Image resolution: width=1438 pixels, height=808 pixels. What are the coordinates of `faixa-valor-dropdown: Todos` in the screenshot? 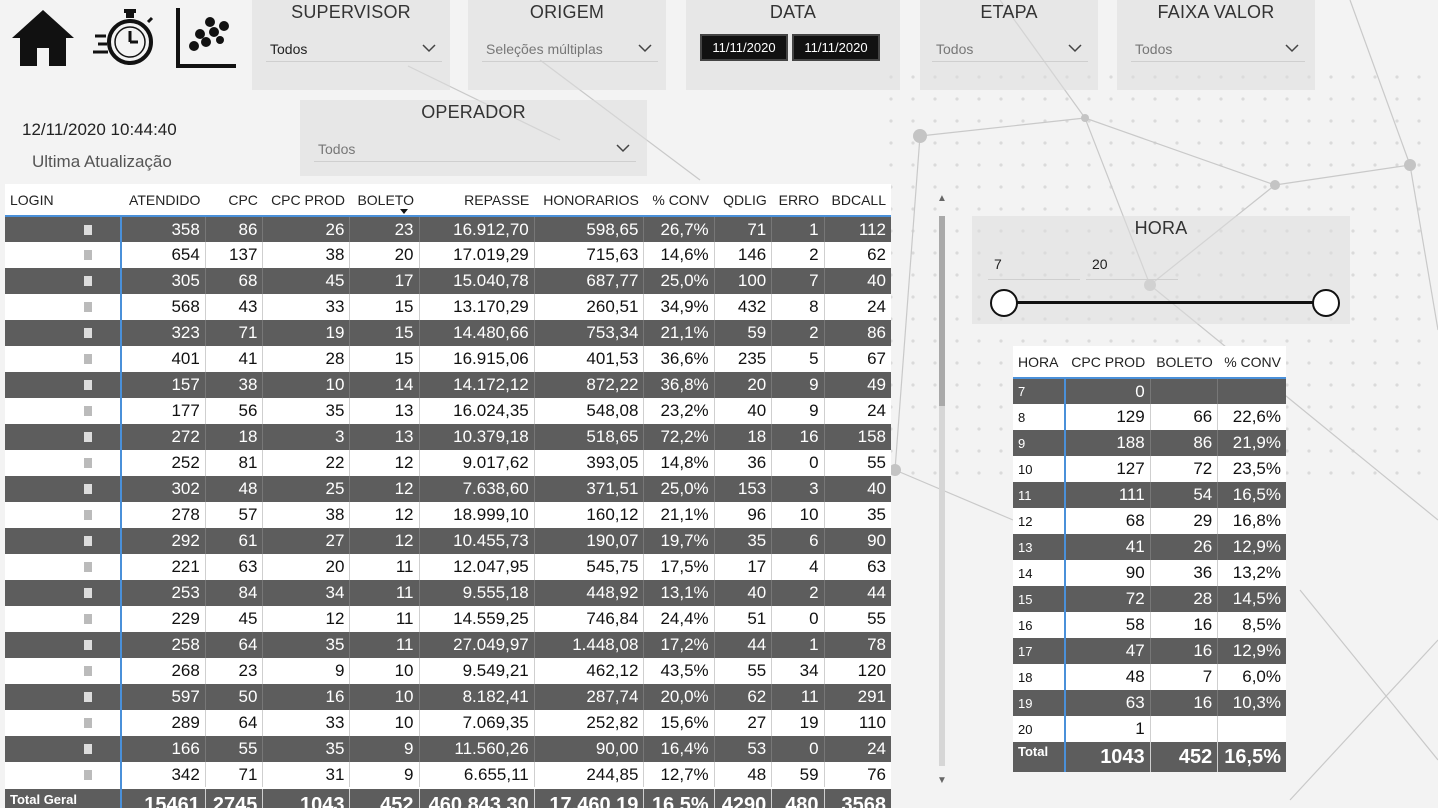 It's located at (1218, 49).